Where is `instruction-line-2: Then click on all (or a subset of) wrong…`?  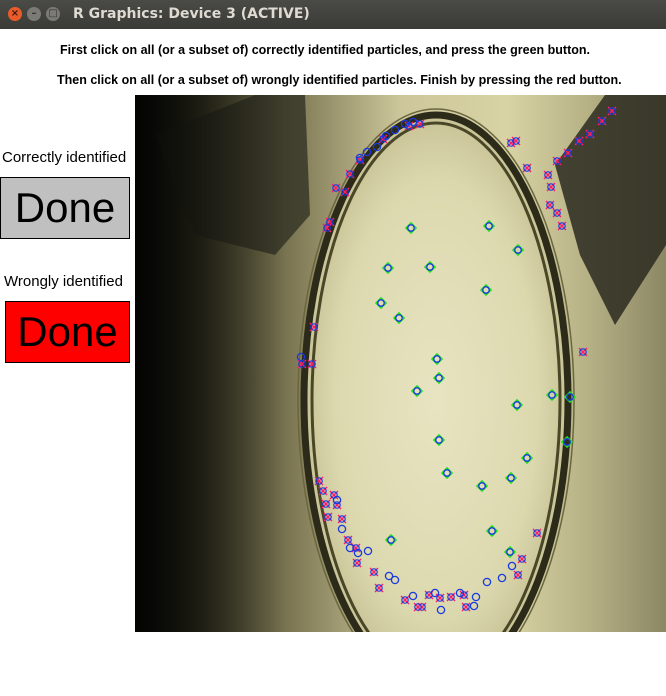 instruction-line-2: Then click on all (or a subset of) wrong… is located at coordinates (339, 80).